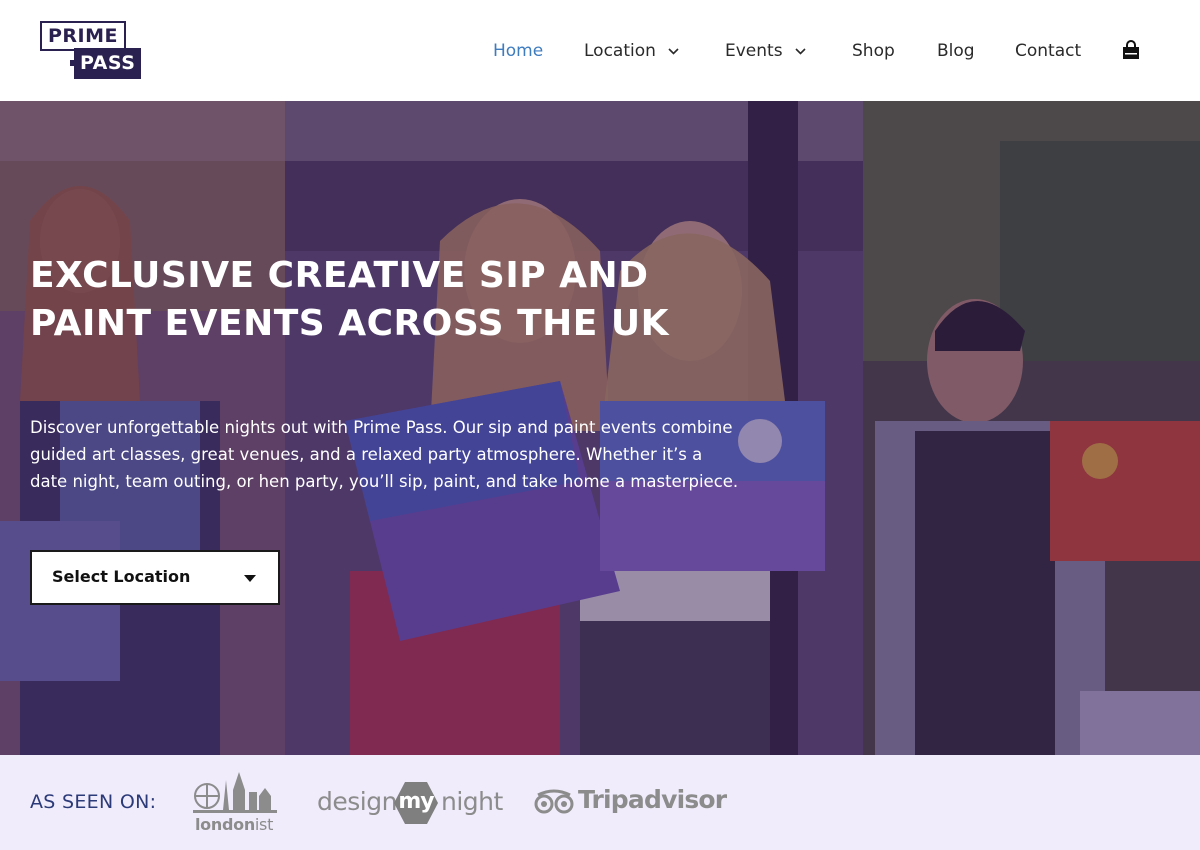 The width and height of the screenshot is (1200, 850). I want to click on londonist-logo: londonist, so click(235, 803).